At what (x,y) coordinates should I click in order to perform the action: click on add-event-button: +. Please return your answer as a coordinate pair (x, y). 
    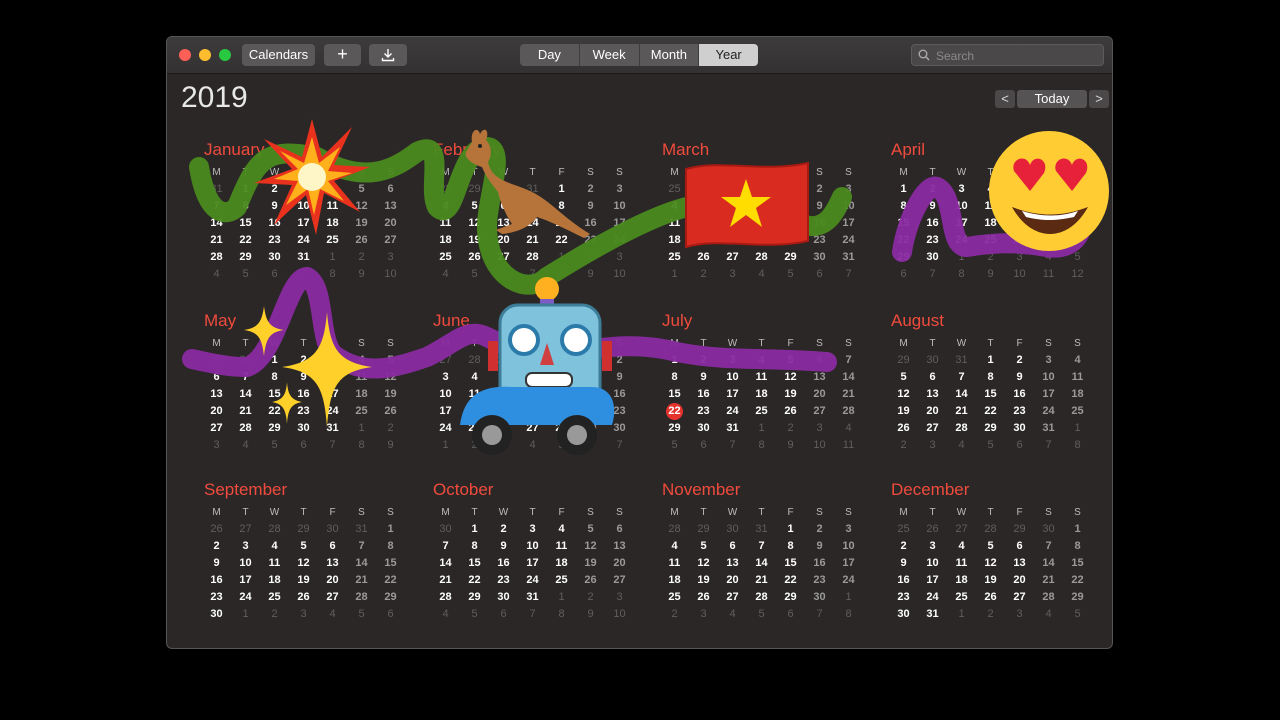
    Looking at the image, I should click on (342, 55).